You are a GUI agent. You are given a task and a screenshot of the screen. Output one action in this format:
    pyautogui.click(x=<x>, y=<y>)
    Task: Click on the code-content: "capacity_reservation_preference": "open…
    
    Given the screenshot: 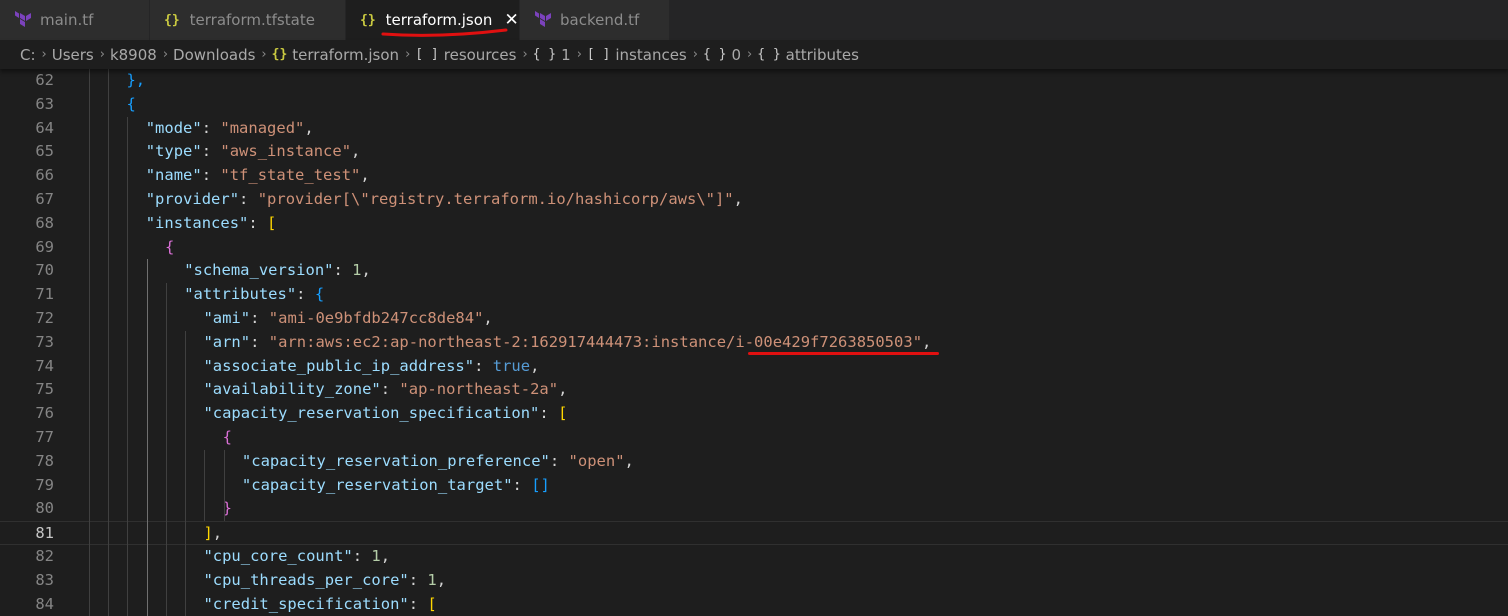 What is the action you would take?
    pyautogui.click(x=438, y=462)
    